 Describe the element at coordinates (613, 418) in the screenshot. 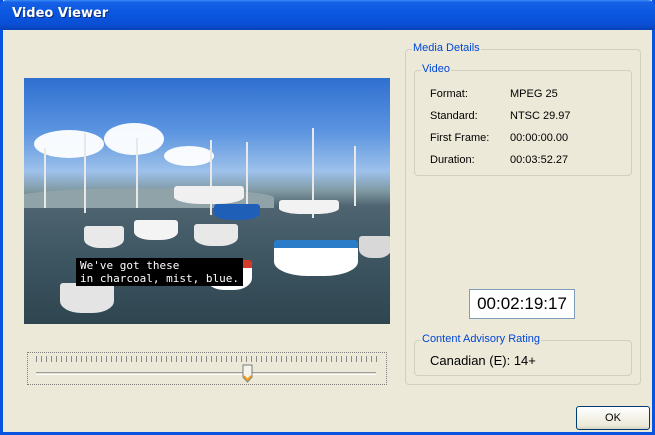

I see `ok-button: OK` at that location.